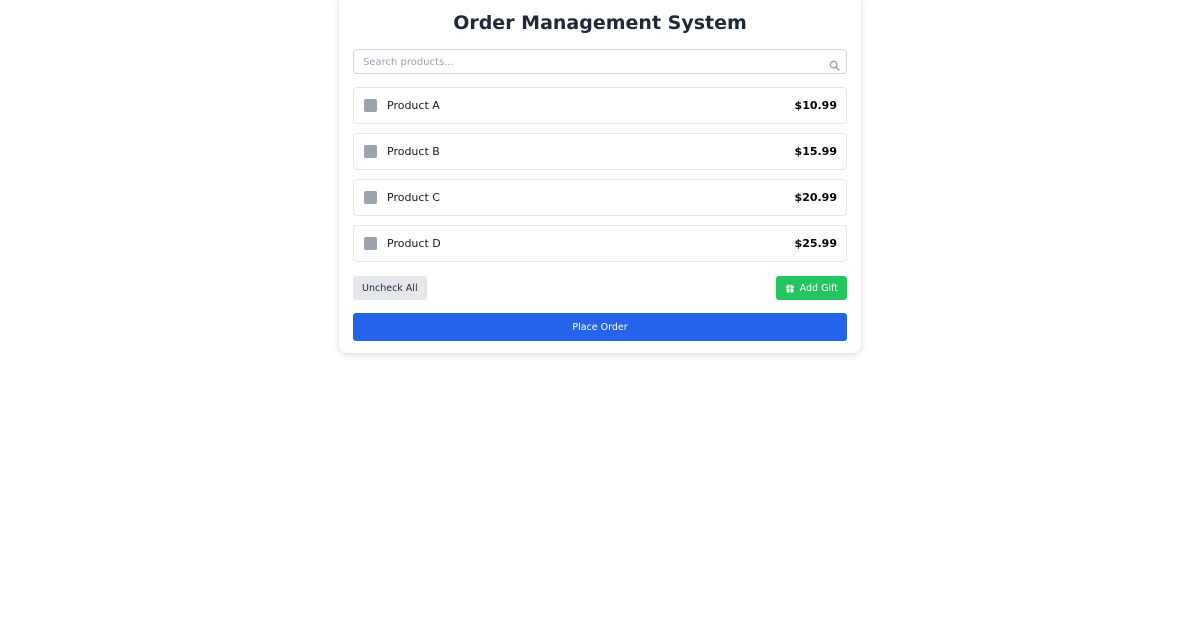 This screenshot has height=630, width=1200. Describe the element at coordinates (815, 197) in the screenshot. I see `product-price: $20.99` at that location.